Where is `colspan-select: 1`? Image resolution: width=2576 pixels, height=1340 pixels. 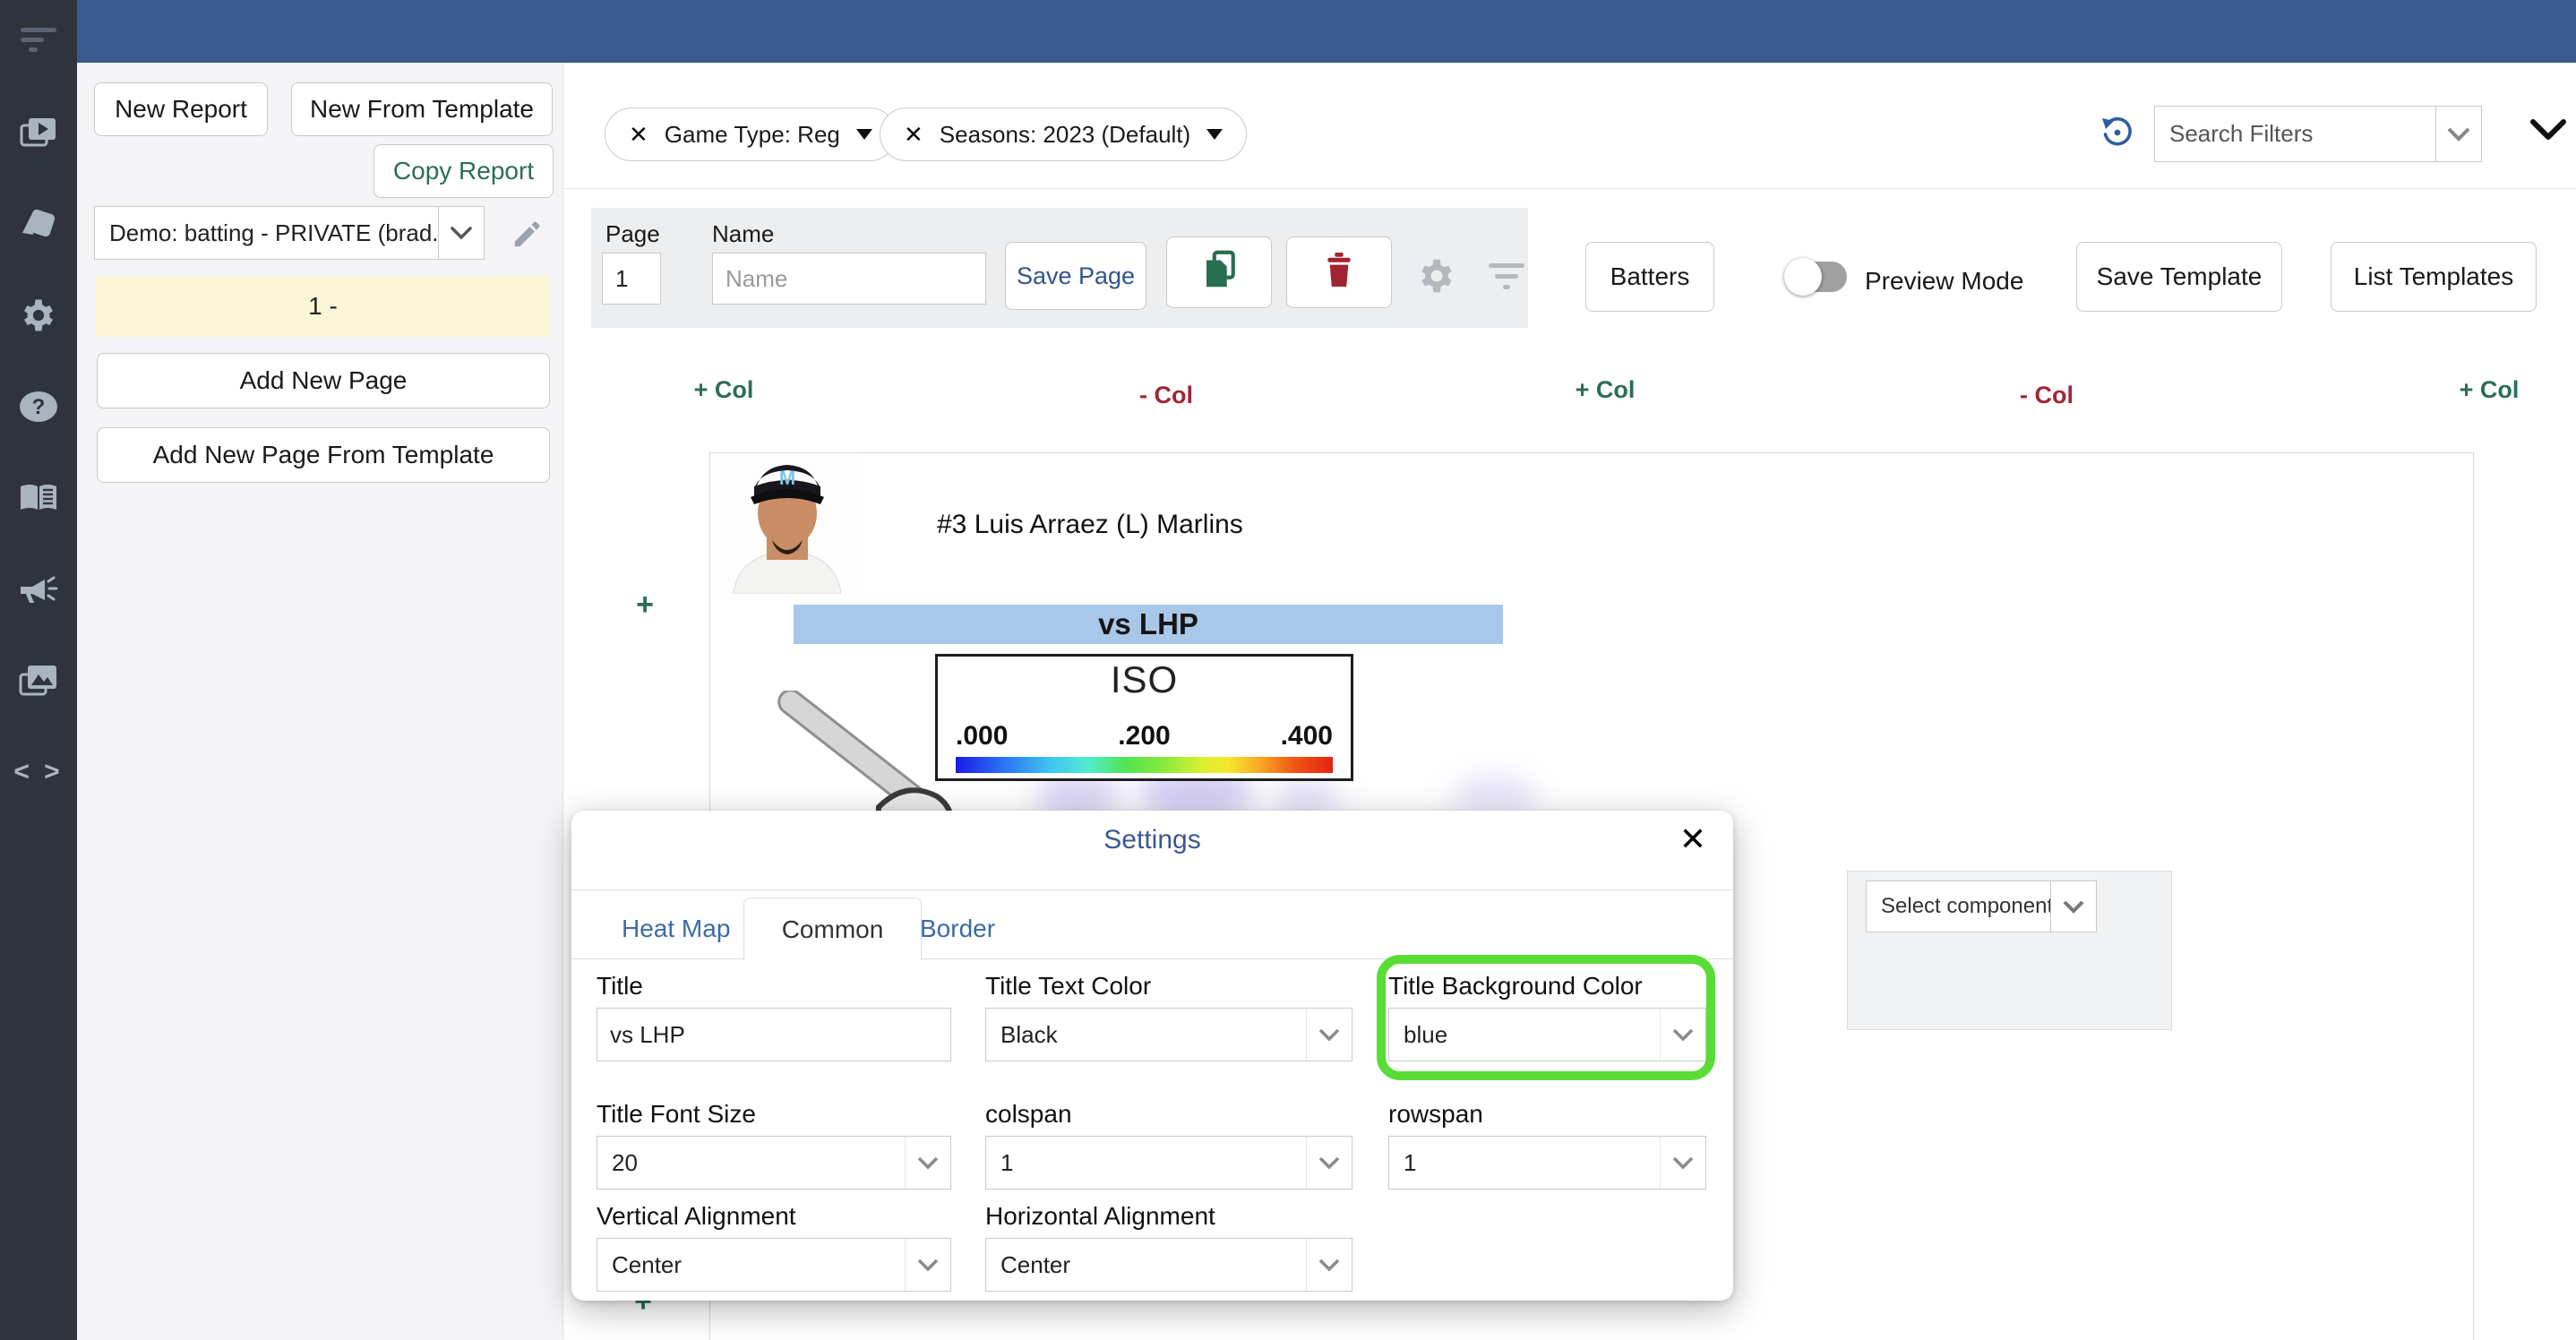 colspan-select: 1 is located at coordinates (1168, 1163).